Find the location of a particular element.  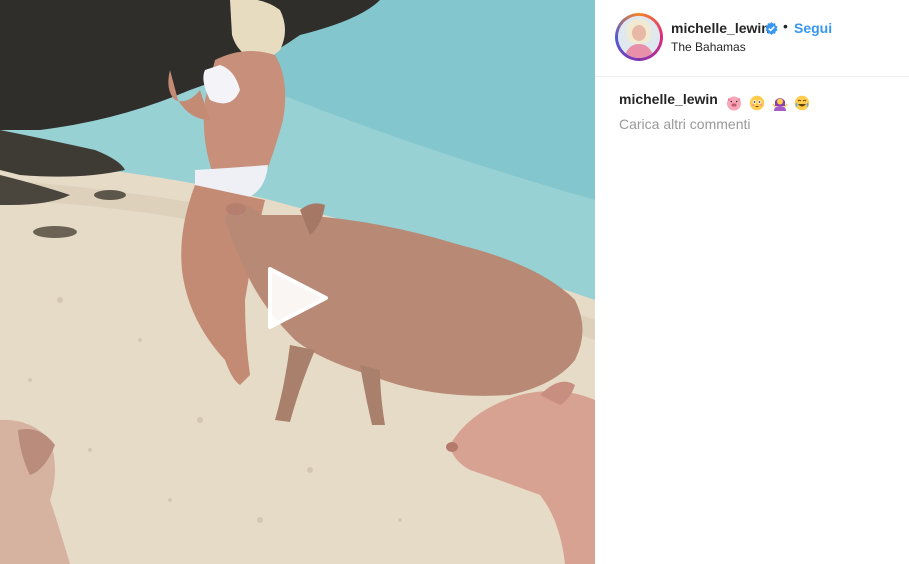

post-username: michelle_lewin is located at coordinates (720, 28).